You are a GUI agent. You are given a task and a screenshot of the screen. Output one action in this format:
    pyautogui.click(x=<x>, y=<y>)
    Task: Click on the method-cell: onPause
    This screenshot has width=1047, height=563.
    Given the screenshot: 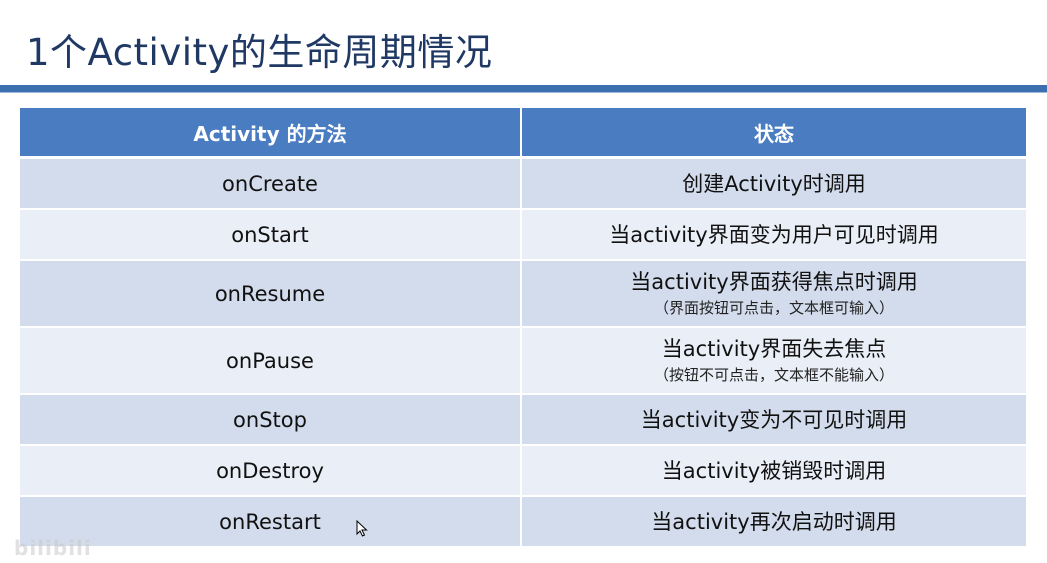 What is the action you would take?
    pyautogui.click(x=271, y=361)
    